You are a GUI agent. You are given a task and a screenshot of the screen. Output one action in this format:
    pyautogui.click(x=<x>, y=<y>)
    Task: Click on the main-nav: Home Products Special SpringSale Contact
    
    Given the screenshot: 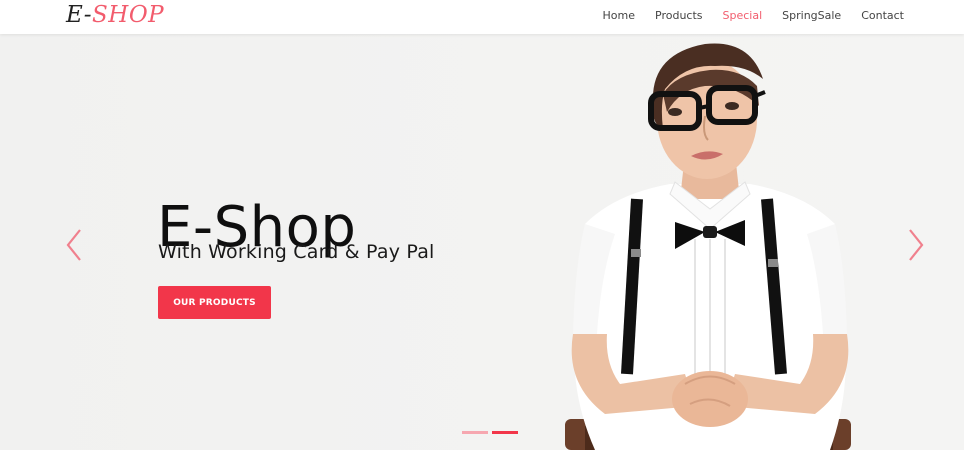 What is the action you would take?
    pyautogui.click(x=753, y=15)
    